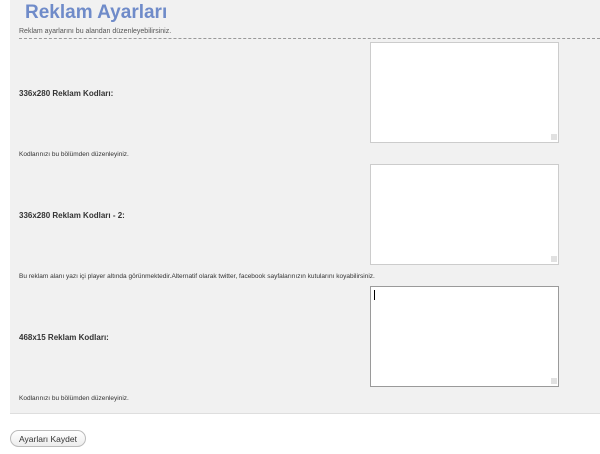 This screenshot has width=600, height=454. What do you see at coordinates (464, 92) in the screenshot?
I see `ad-code-336x280-textarea` at bounding box center [464, 92].